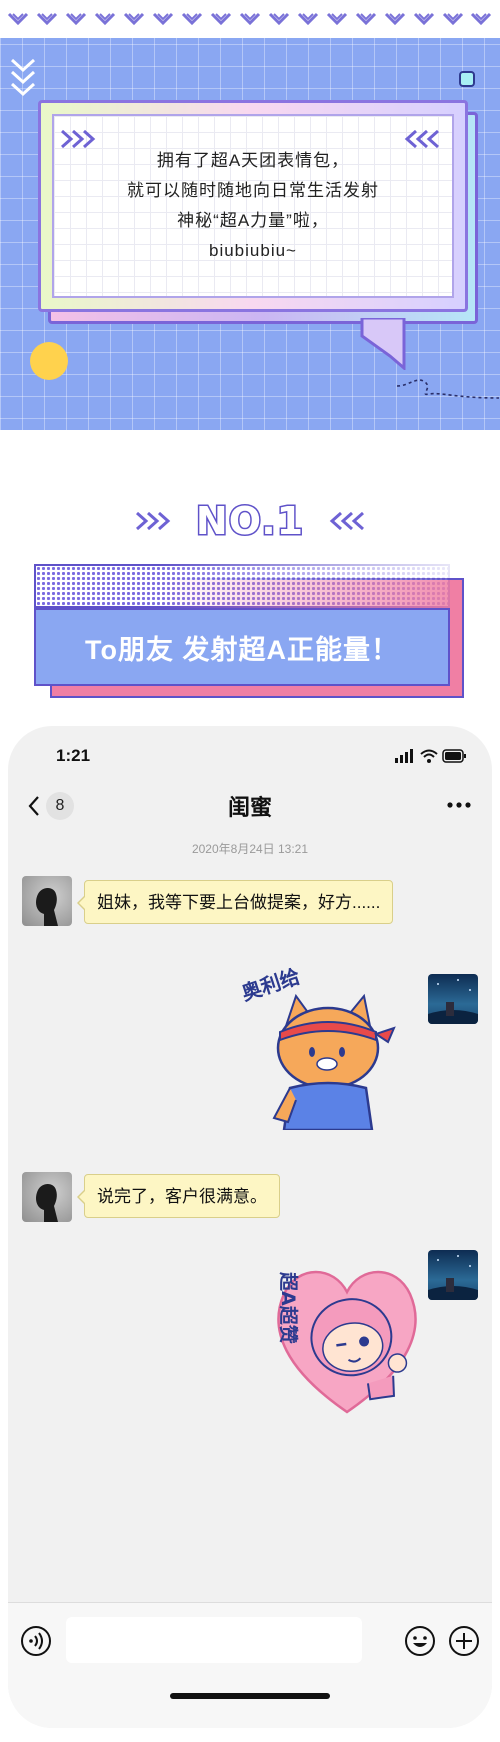  Describe the element at coordinates (153, 521) in the screenshot. I see `triple-chevron-right-icon` at that location.